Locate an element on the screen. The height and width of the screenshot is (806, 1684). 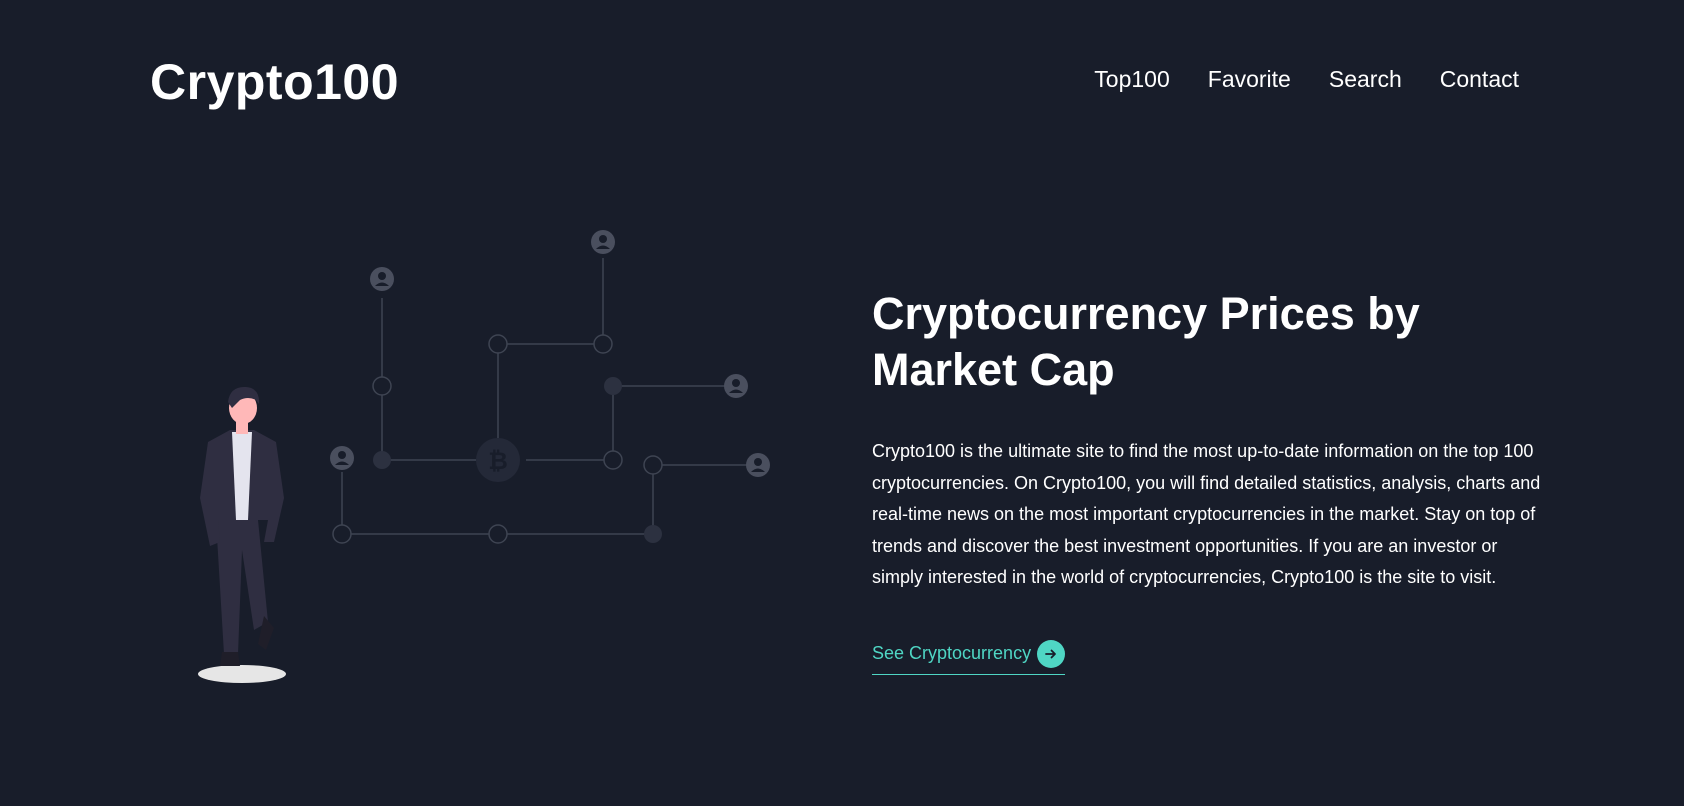
arrow-right-icon is located at coordinates (1051, 653).